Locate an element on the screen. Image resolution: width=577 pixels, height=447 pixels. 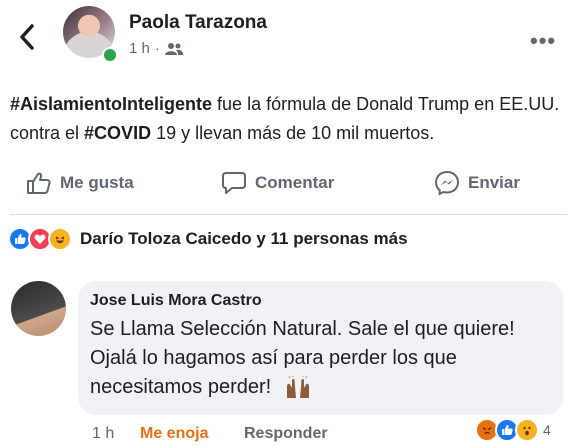
post-author-name: Paola Tarazona is located at coordinates (198, 23).